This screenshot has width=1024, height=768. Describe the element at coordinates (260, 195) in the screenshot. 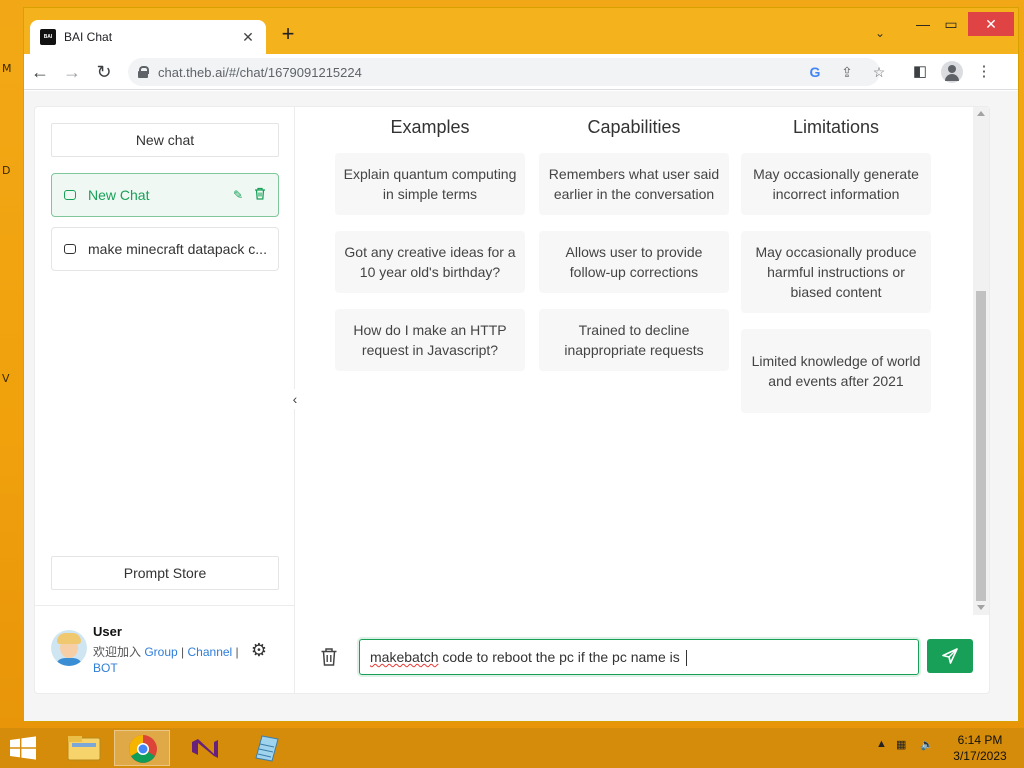

I see `delete-trash-icon` at that location.